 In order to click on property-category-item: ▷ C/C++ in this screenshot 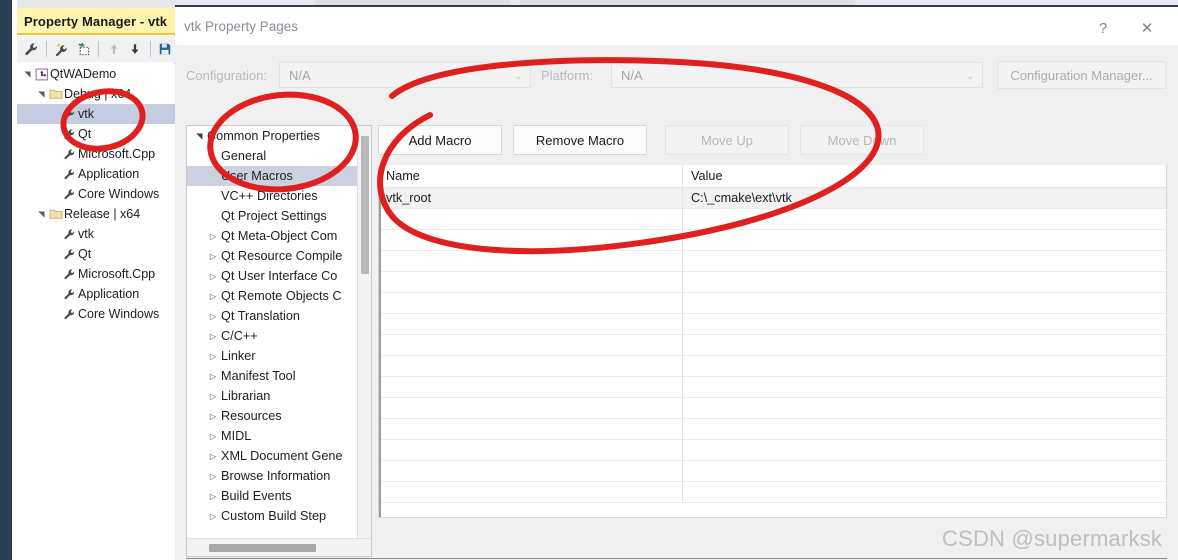, I will do `click(272, 336)`.